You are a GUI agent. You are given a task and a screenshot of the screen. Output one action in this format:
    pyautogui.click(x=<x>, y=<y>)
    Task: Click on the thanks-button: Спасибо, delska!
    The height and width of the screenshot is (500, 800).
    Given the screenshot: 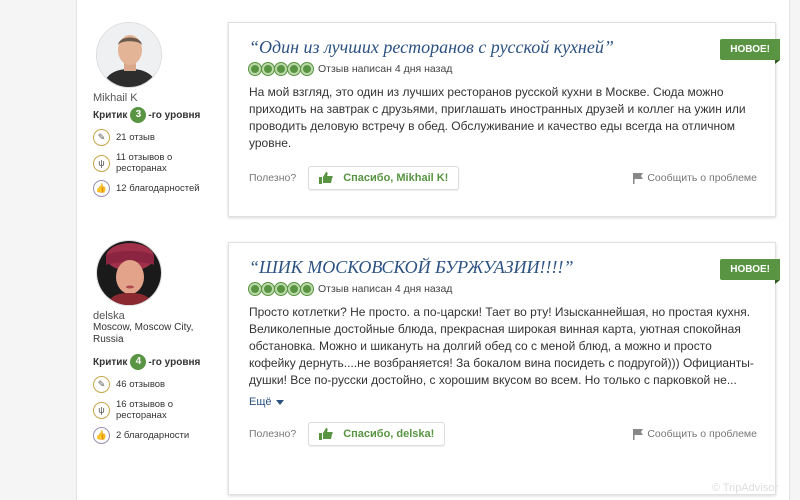 What is the action you would take?
    pyautogui.click(x=377, y=434)
    